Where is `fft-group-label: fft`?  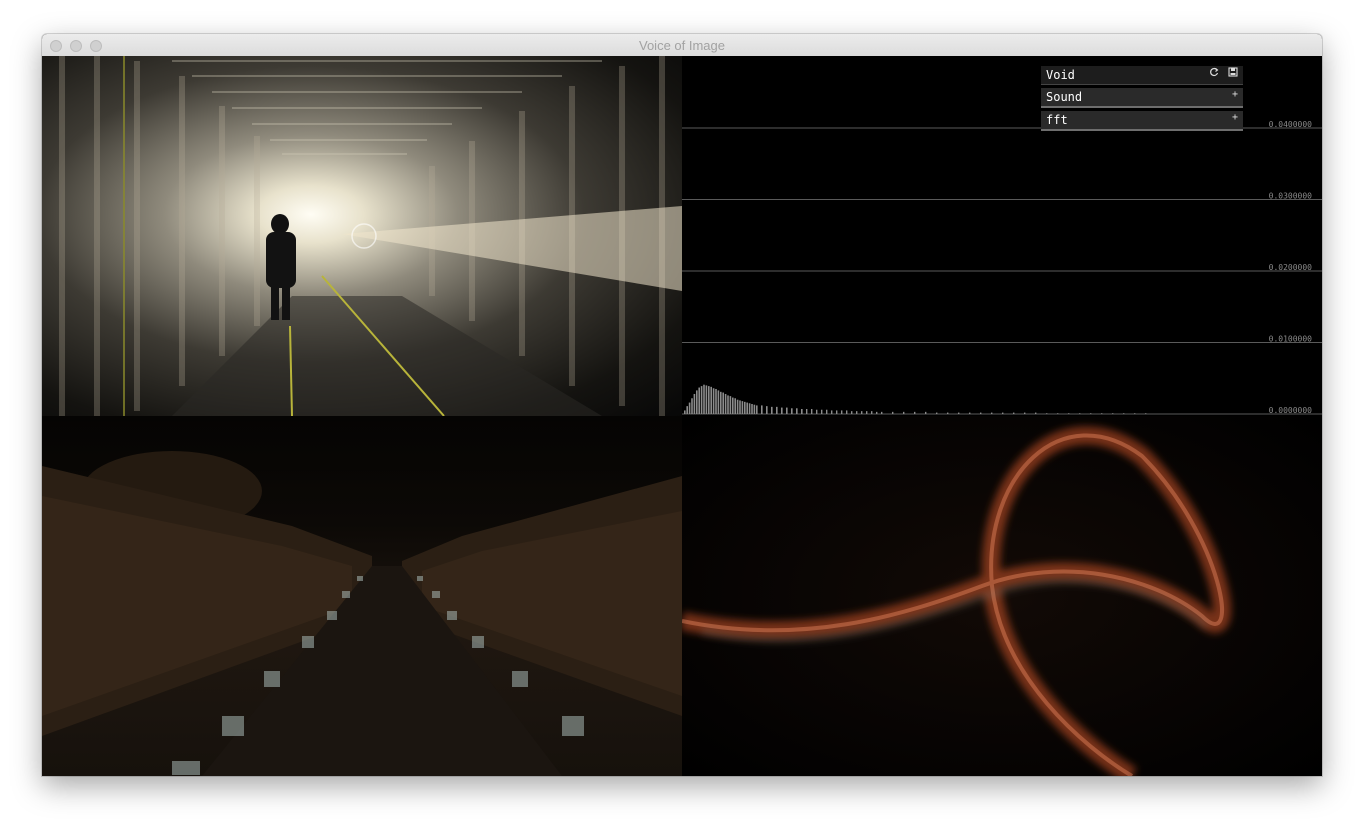 fft-group-label: fft is located at coordinates (1057, 120).